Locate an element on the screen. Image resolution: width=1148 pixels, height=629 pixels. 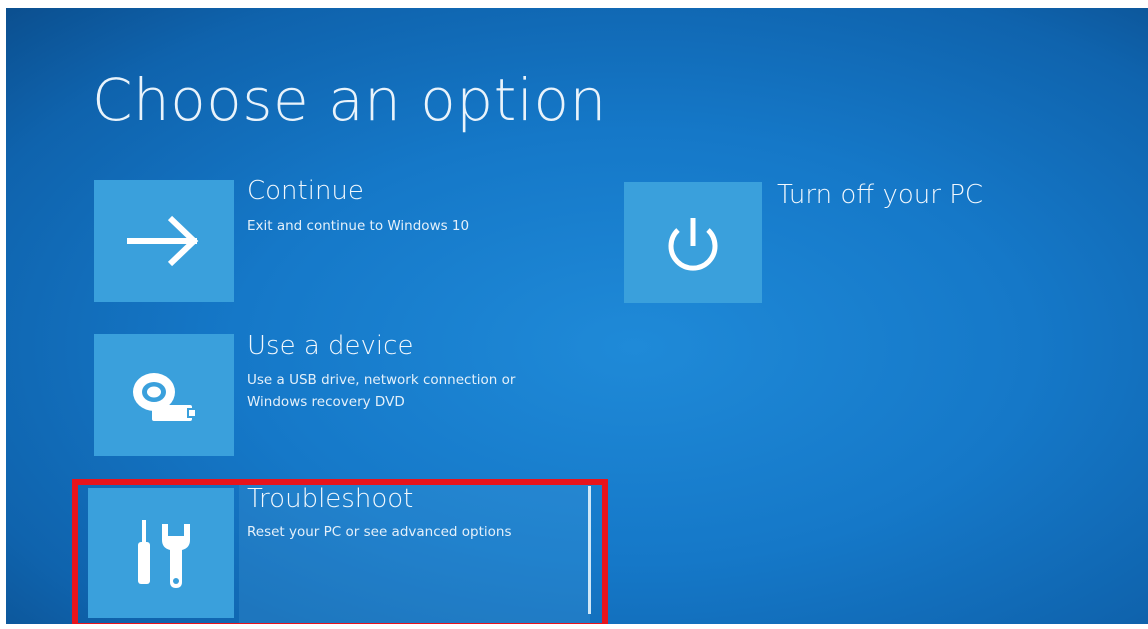
use-device-description-line1: Use a USB drive, network connection or is located at coordinates (381, 380).